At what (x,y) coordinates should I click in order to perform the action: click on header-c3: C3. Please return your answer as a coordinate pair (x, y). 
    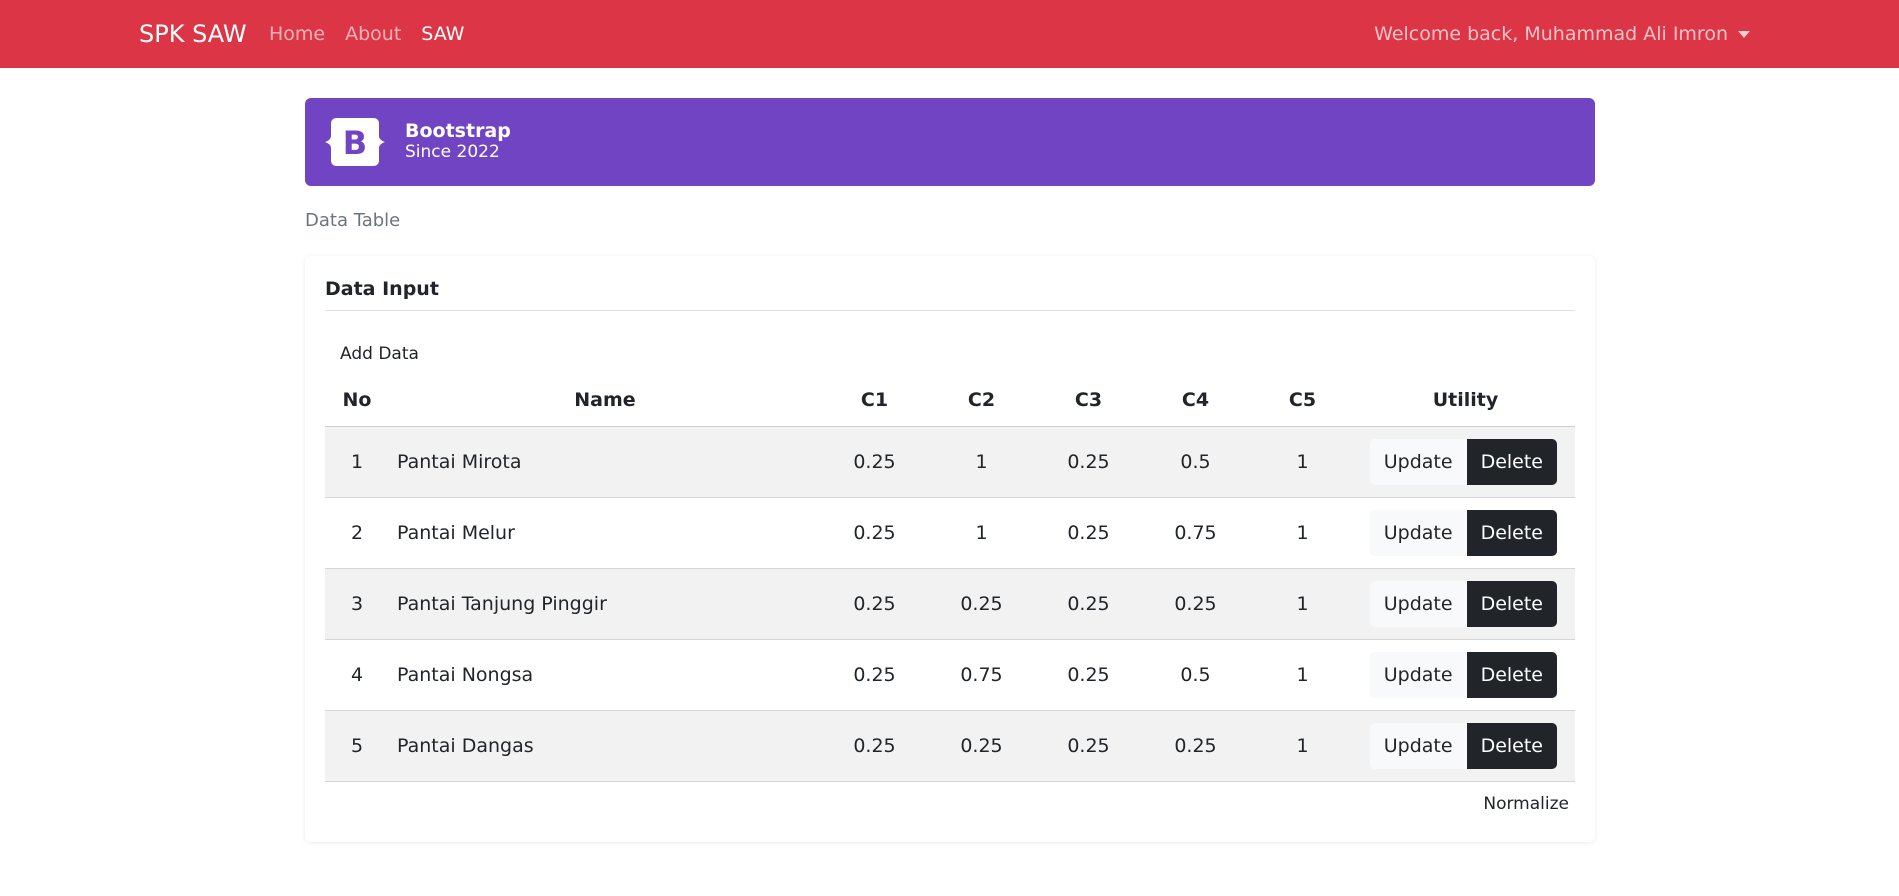
    Looking at the image, I should click on (1088, 400).